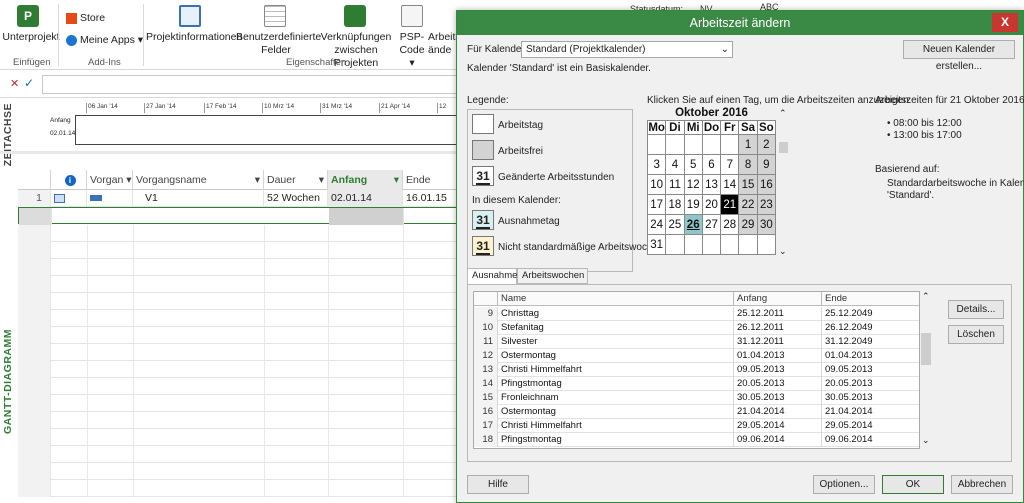 This screenshot has height=503, width=1024. I want to click on exception-name-cell: Fronleichnam, so click(616, 398).